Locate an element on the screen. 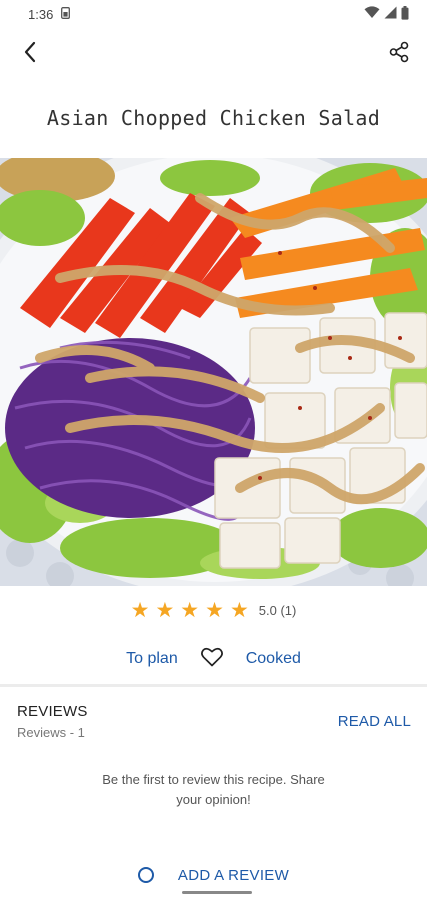 This screenshot has width=427, height=900. reviews-count: Reviews - 1 is located at coordinates (51, 732).